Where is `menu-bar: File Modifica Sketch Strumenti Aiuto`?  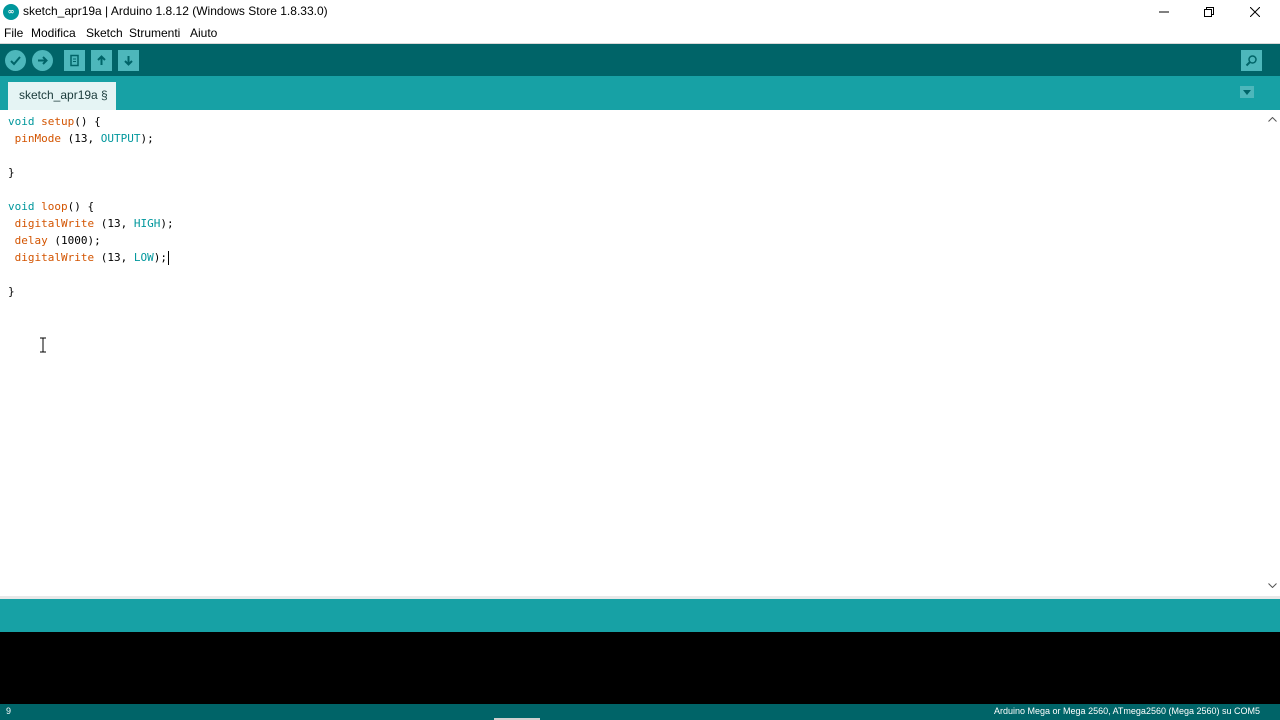
menu-bar: File Modifica Sketch Strumenti Aiuto is located at coordinates (640, 33).